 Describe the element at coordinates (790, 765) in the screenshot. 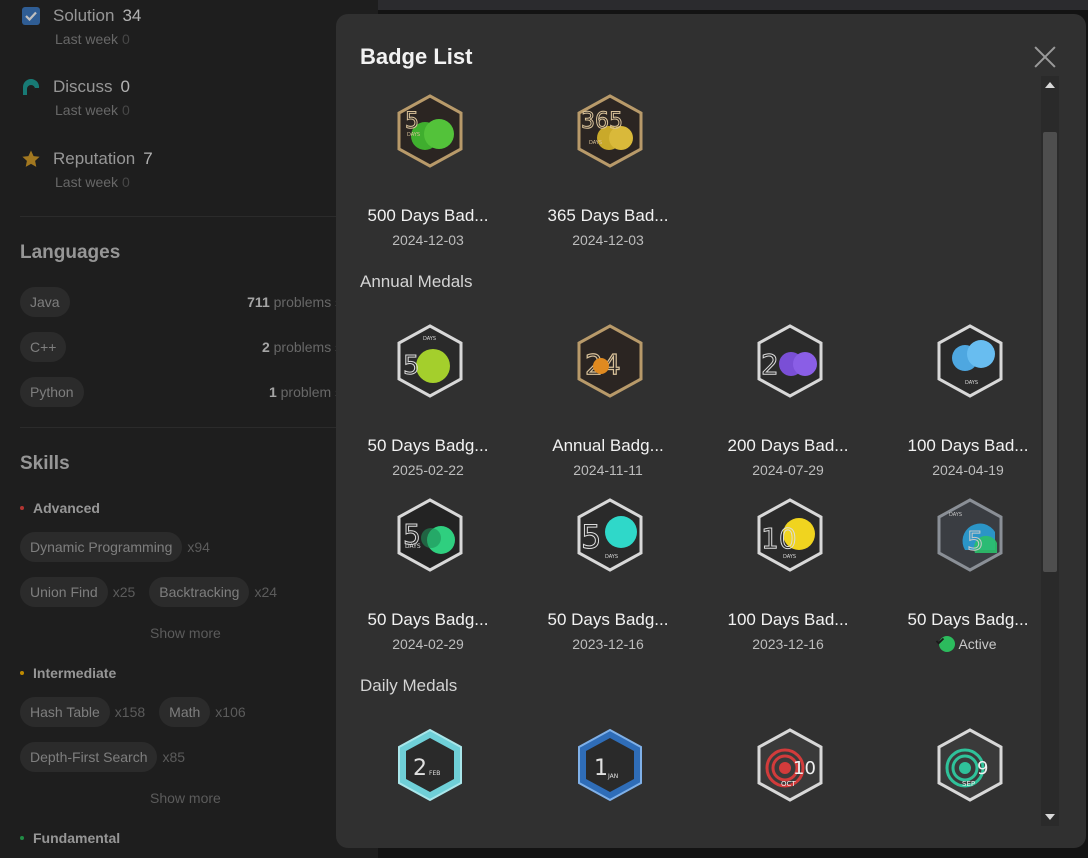

I see `daily-oct-badge-icon: 10 OCT` at that location.